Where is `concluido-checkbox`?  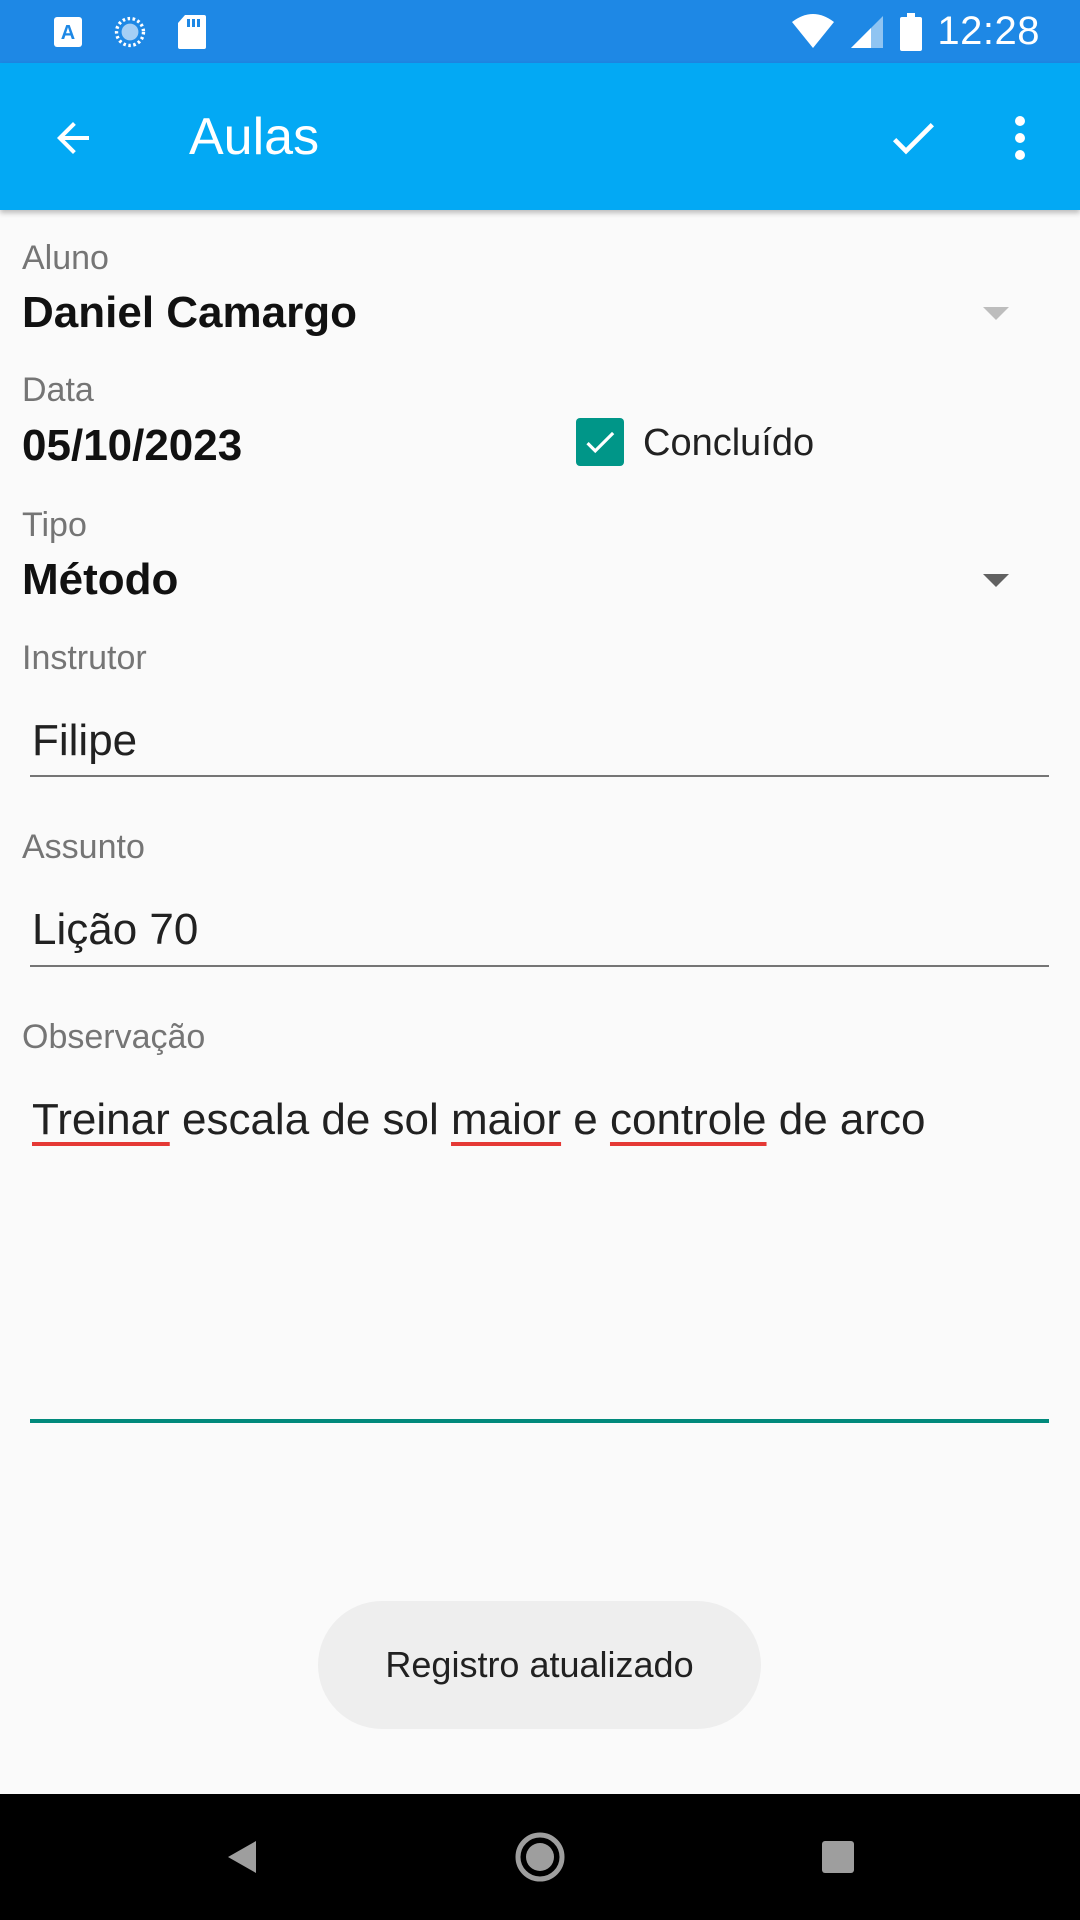
concluido-checkbox is located at coordinates (600, 442).